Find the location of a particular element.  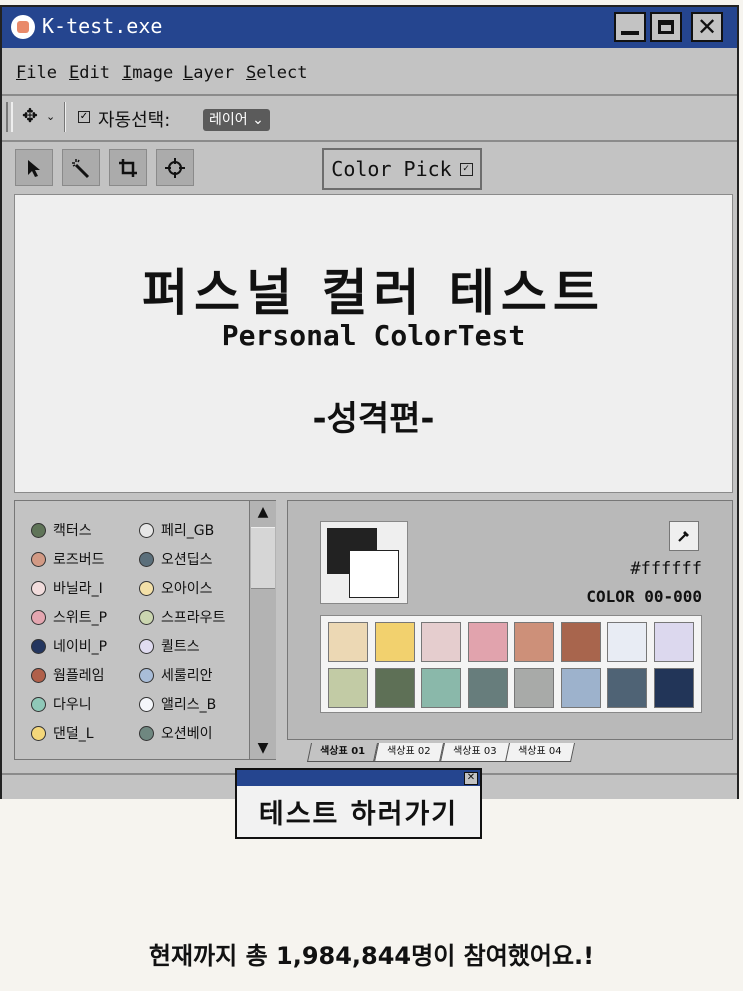

color-name: 댄덜_L is located at coordinates (73, 734).